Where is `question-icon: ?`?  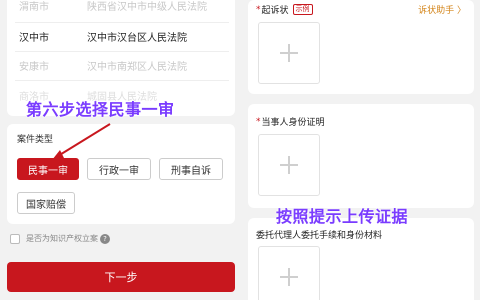
question-icon: ? is located at coordinates (105, 238).